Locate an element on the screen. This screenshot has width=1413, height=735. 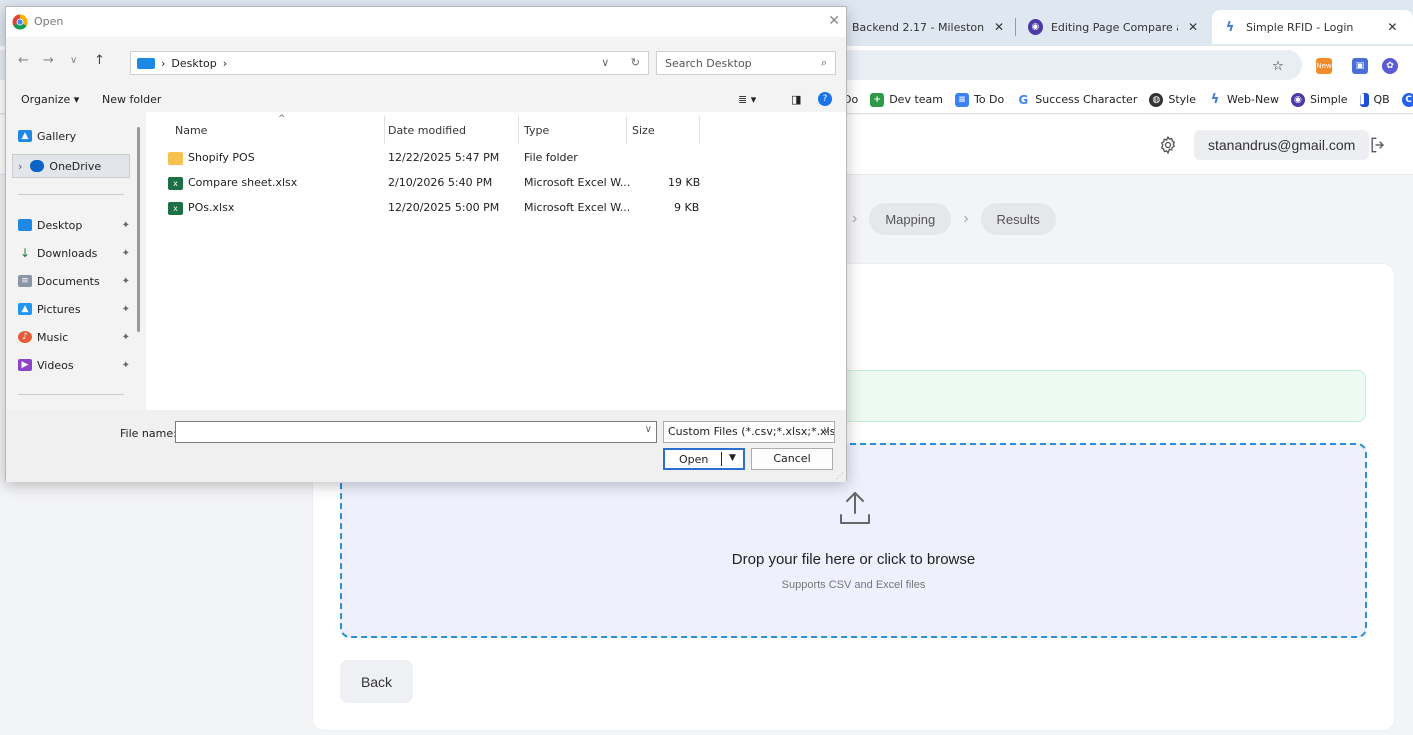
bookmark-simple: ◉ Simple is located at coordinates (1319, 99).